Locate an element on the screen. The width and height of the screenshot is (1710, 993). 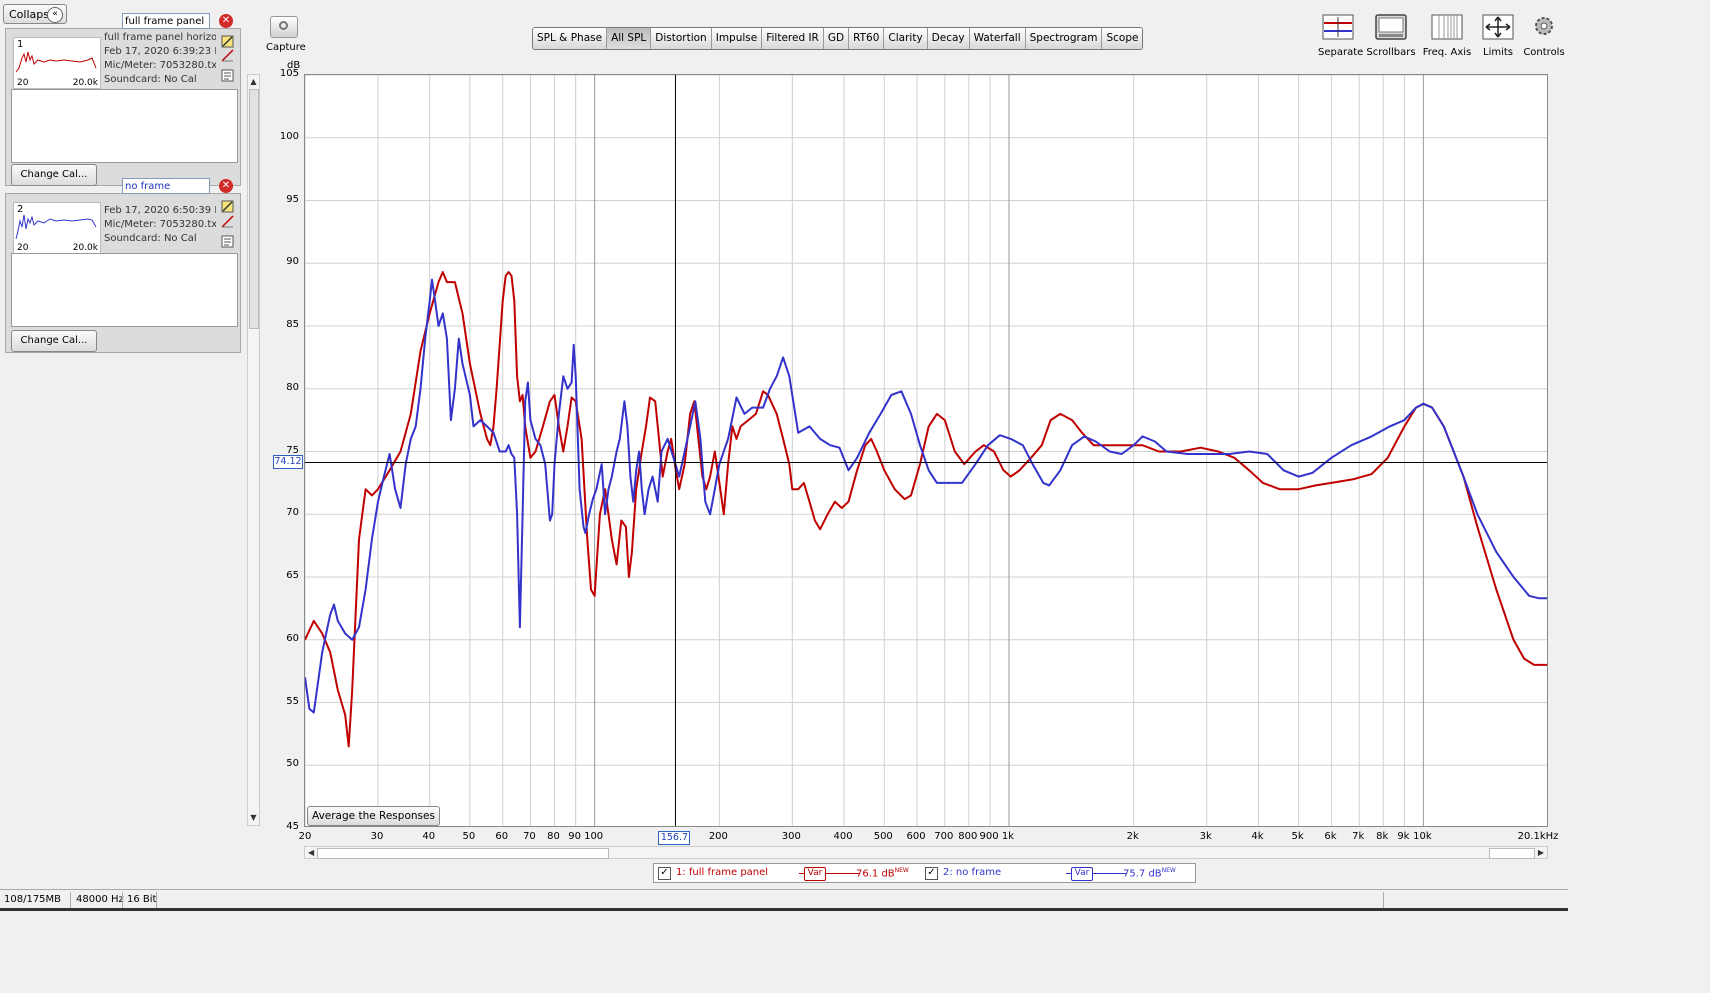
x-tick-label: 900 is located at coordinates (989, 836).